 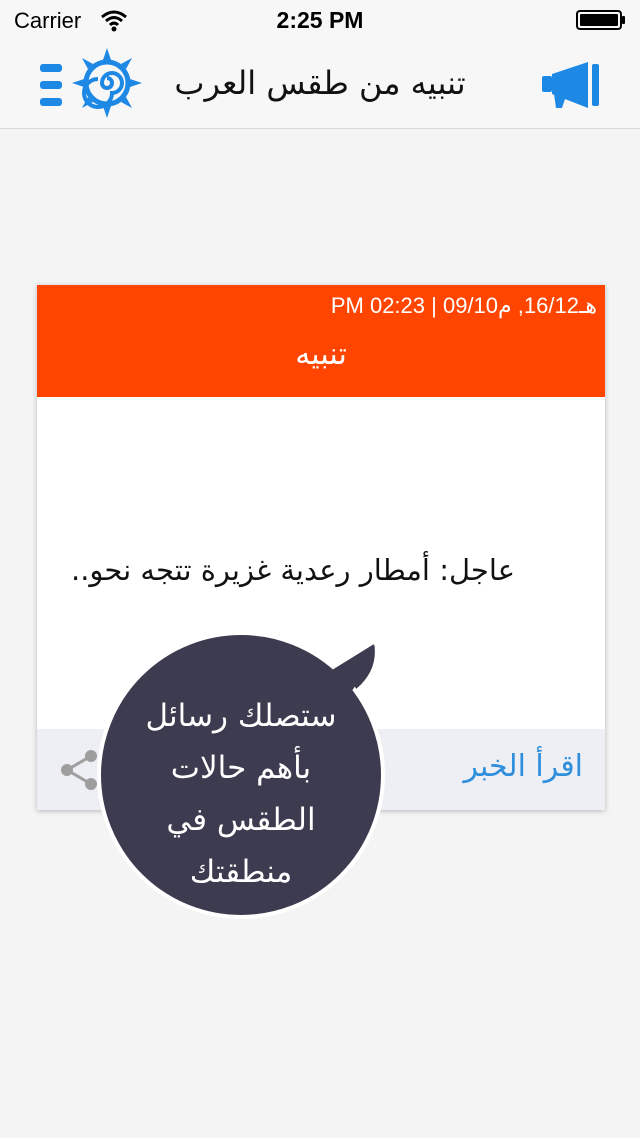 What do you see at coordinates (241, 794) in the screenshot?
I see `tooltip-text: ستصلك رسائل بأهم حالات الطقس في منطقتك` at bounding box center [241, 794].